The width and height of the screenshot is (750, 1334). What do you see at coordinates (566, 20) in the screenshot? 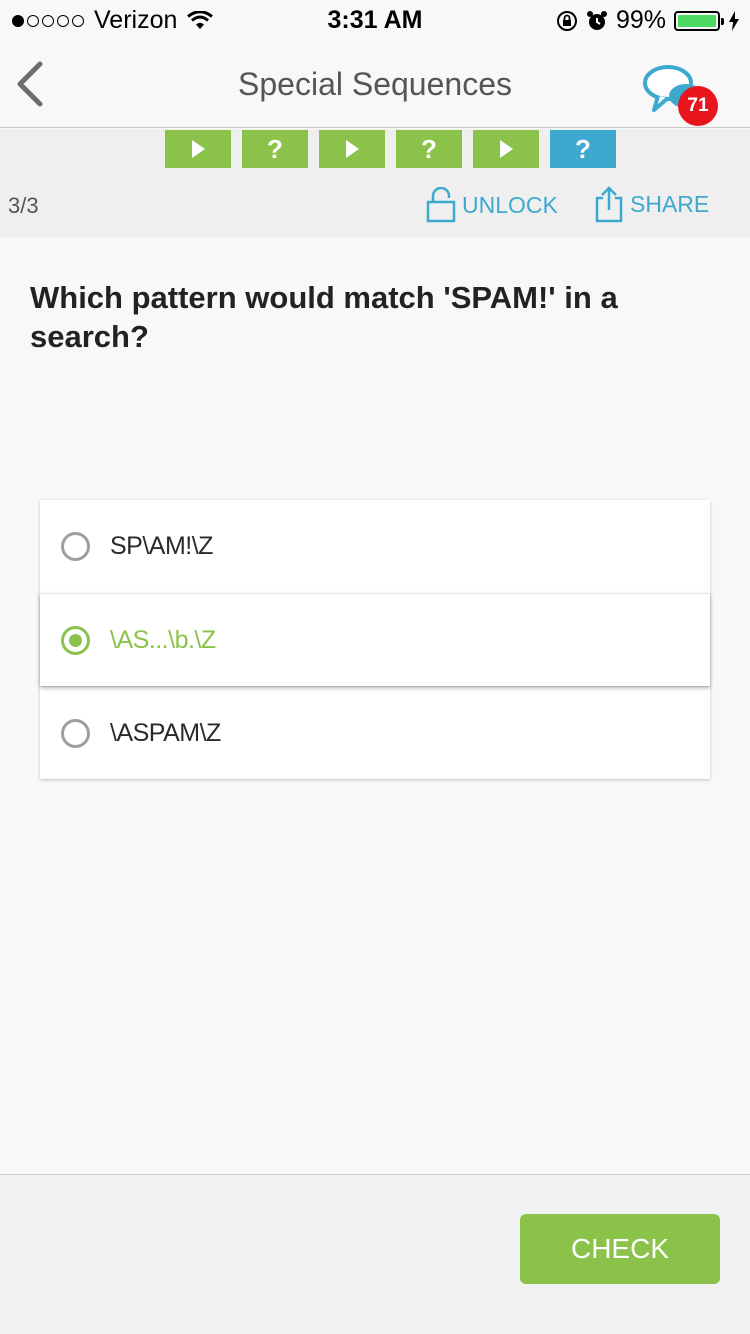
I see `rotation-lock-icon` at bounding box center [566, 20].